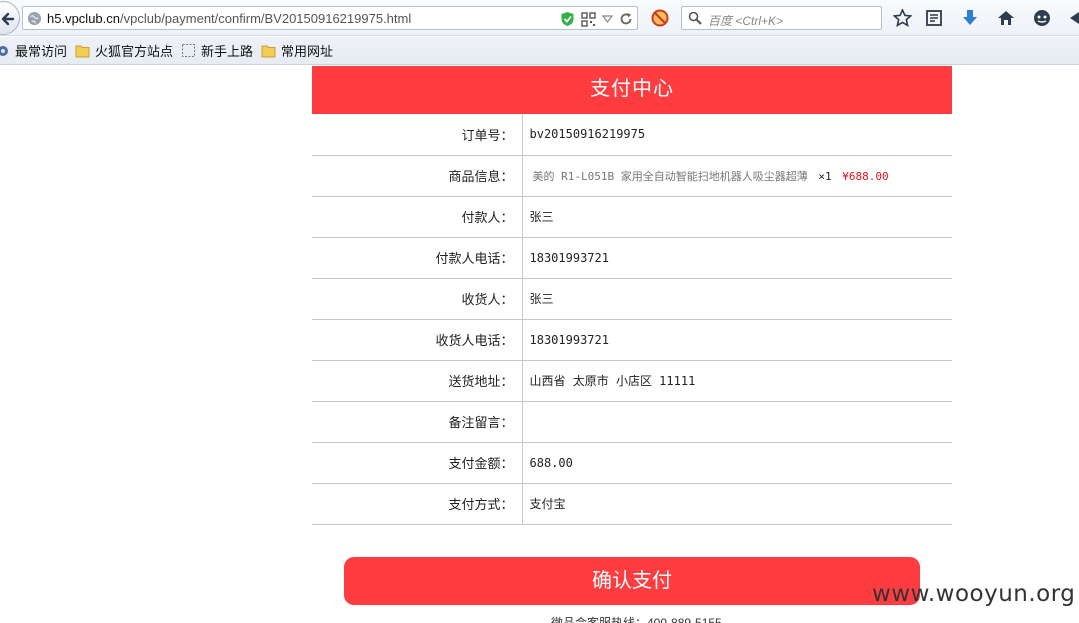  What do you see at coordinates (307, 51) in the screenshot?
I see `bookmark-label: 常用网址` at bounding box center [307, 51].